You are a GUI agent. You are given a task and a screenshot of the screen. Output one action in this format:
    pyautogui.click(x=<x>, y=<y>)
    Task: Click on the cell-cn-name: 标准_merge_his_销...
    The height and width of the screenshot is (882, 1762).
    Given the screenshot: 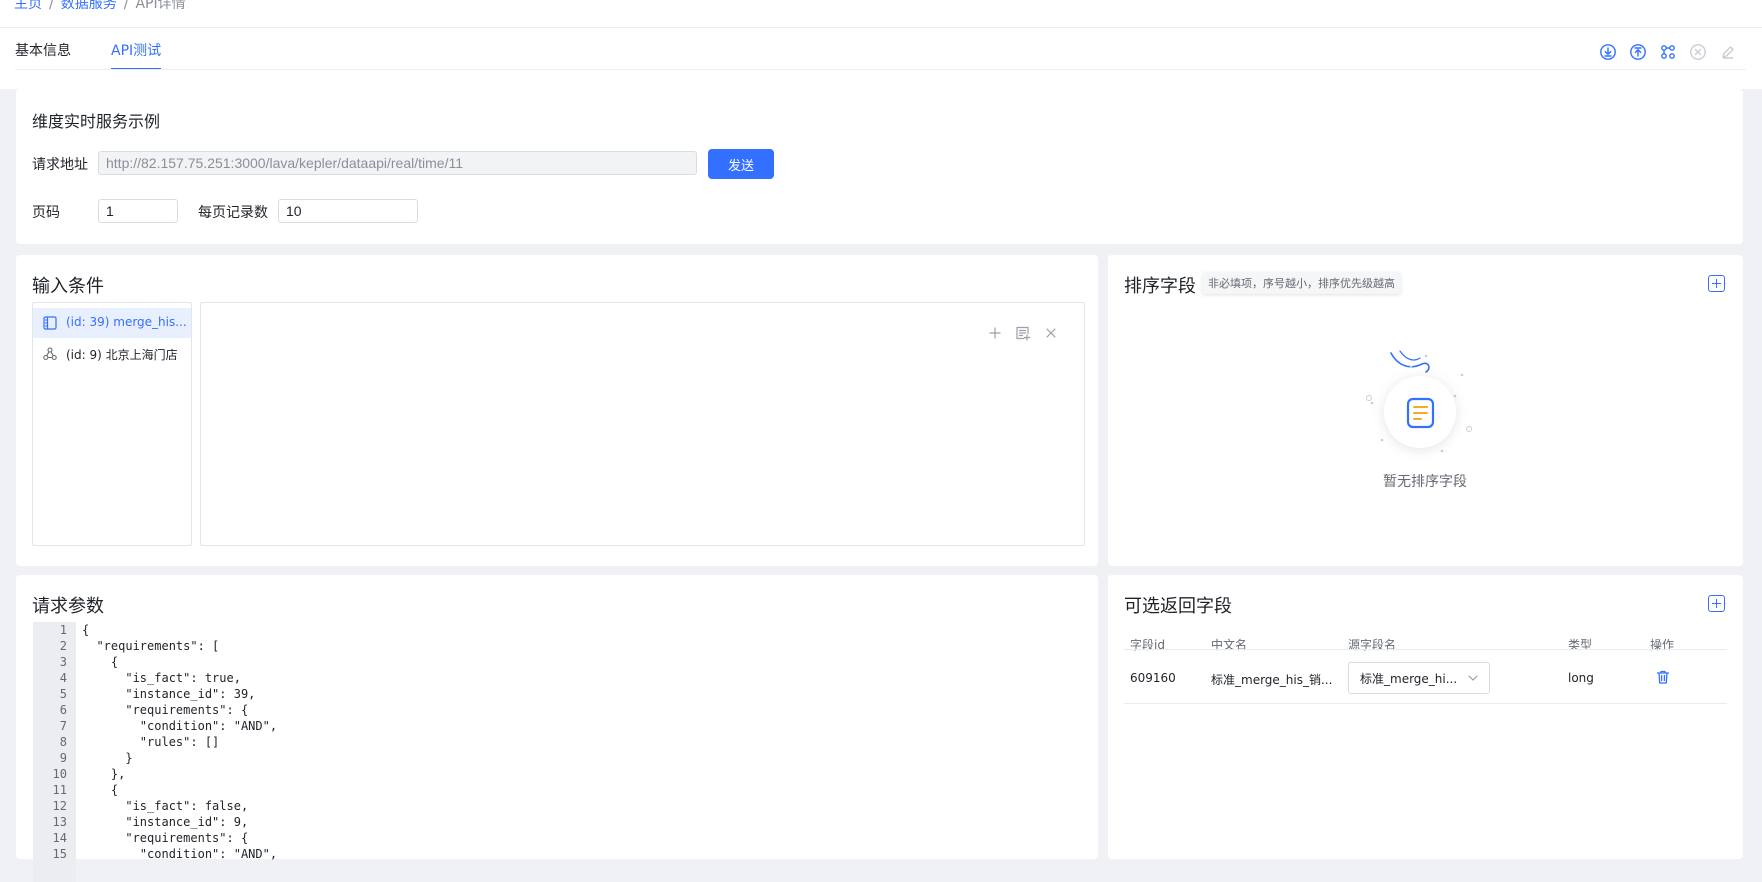 What is the action you would take?
    pyautogui.click(x=1272, y=680)
    